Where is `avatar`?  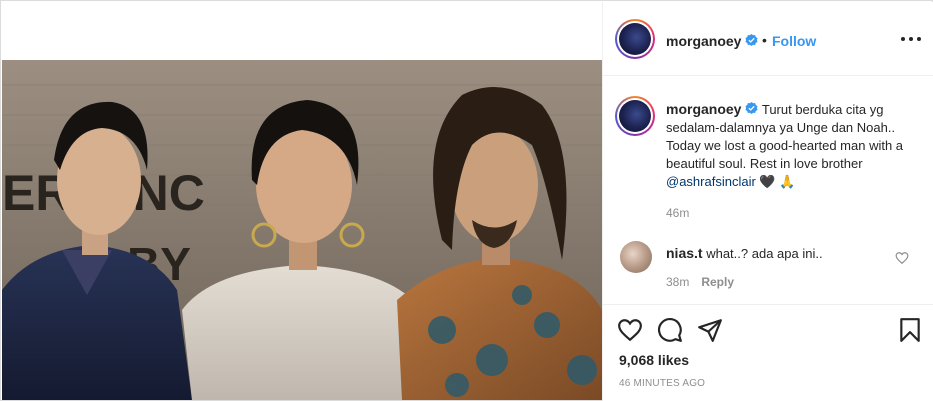
avatar is located at coordinates (635, 39).